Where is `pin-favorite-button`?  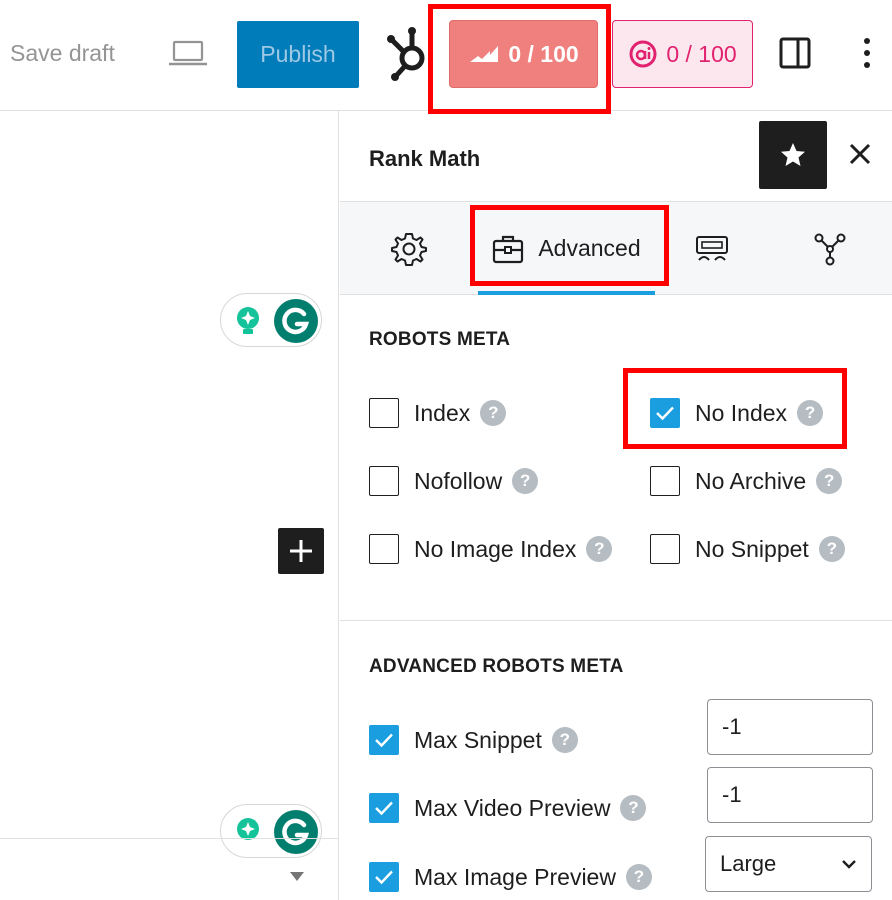
pin-favorite-button is located at coordinates (793, 155).